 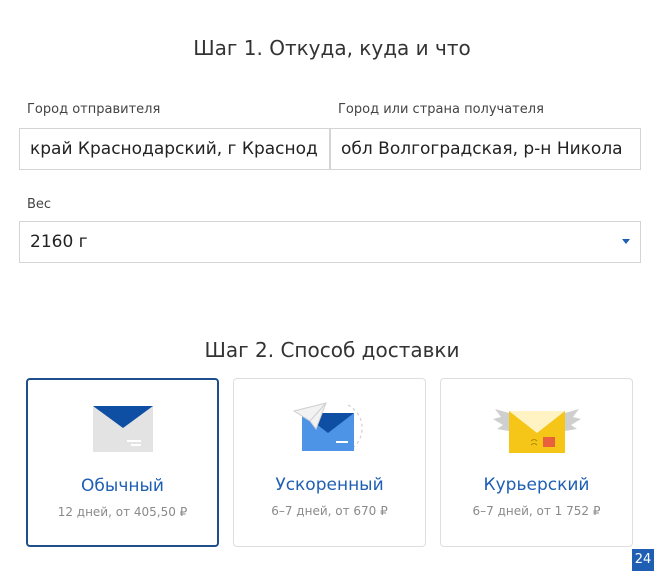 What do you see at coordinates (122, 486) in the screenshot?
I see `delivery-option-name: Обычный` at bounding box center [122, 486].